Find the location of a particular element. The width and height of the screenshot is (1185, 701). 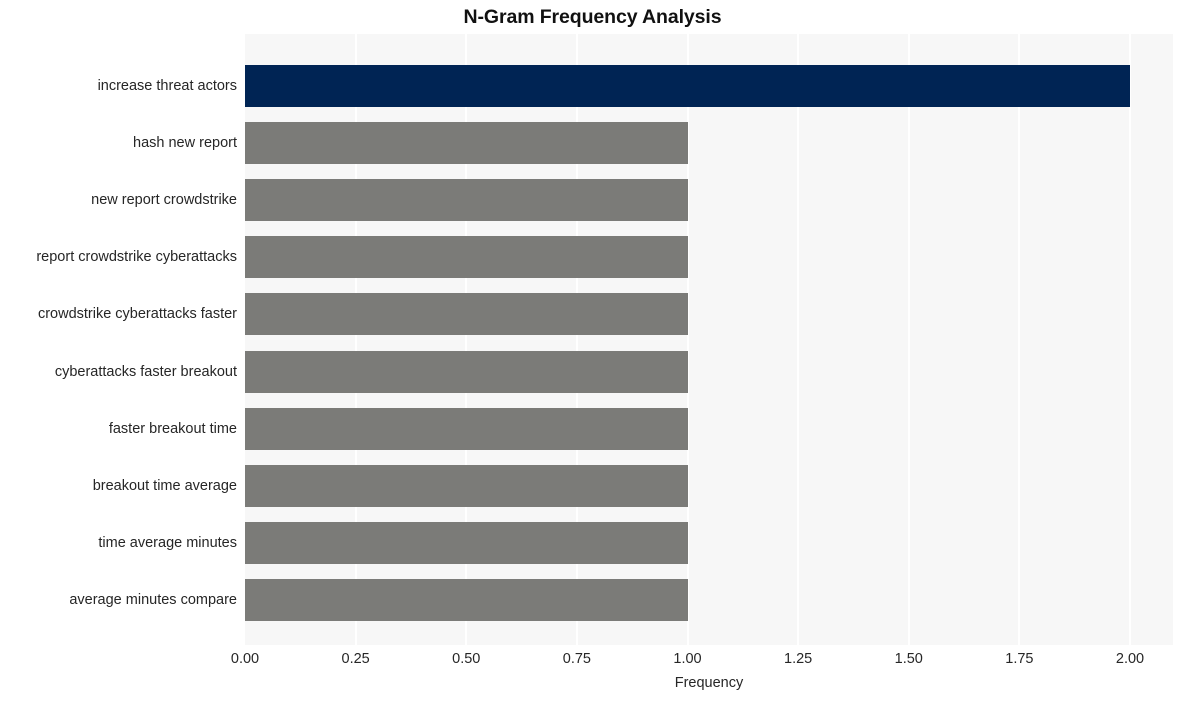

y-axis-tick-label: new report crowdstrike is located at coordinates (164, 200).